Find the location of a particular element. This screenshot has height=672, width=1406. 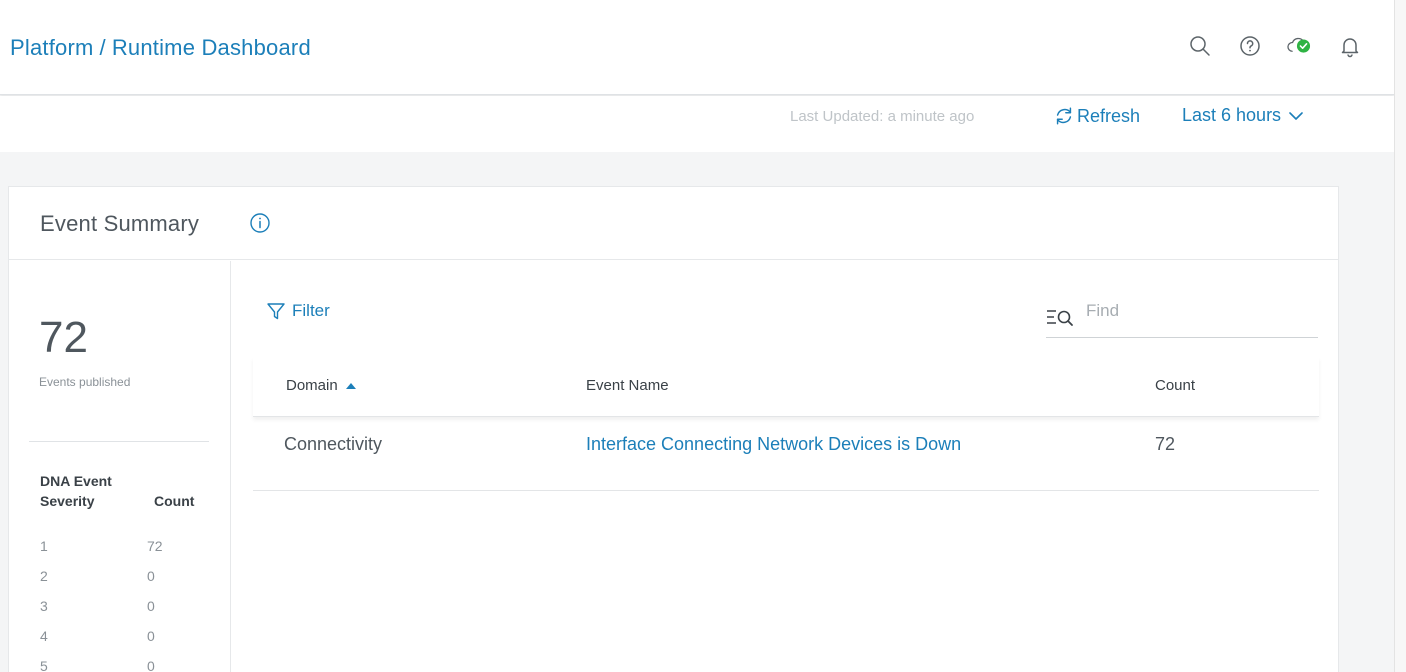

find-input is located at coordinates (1186, 311).